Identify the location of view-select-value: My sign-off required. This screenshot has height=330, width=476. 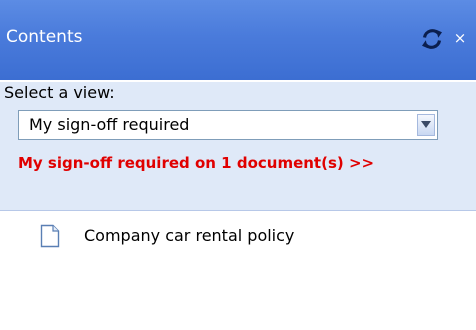
(109, 124).